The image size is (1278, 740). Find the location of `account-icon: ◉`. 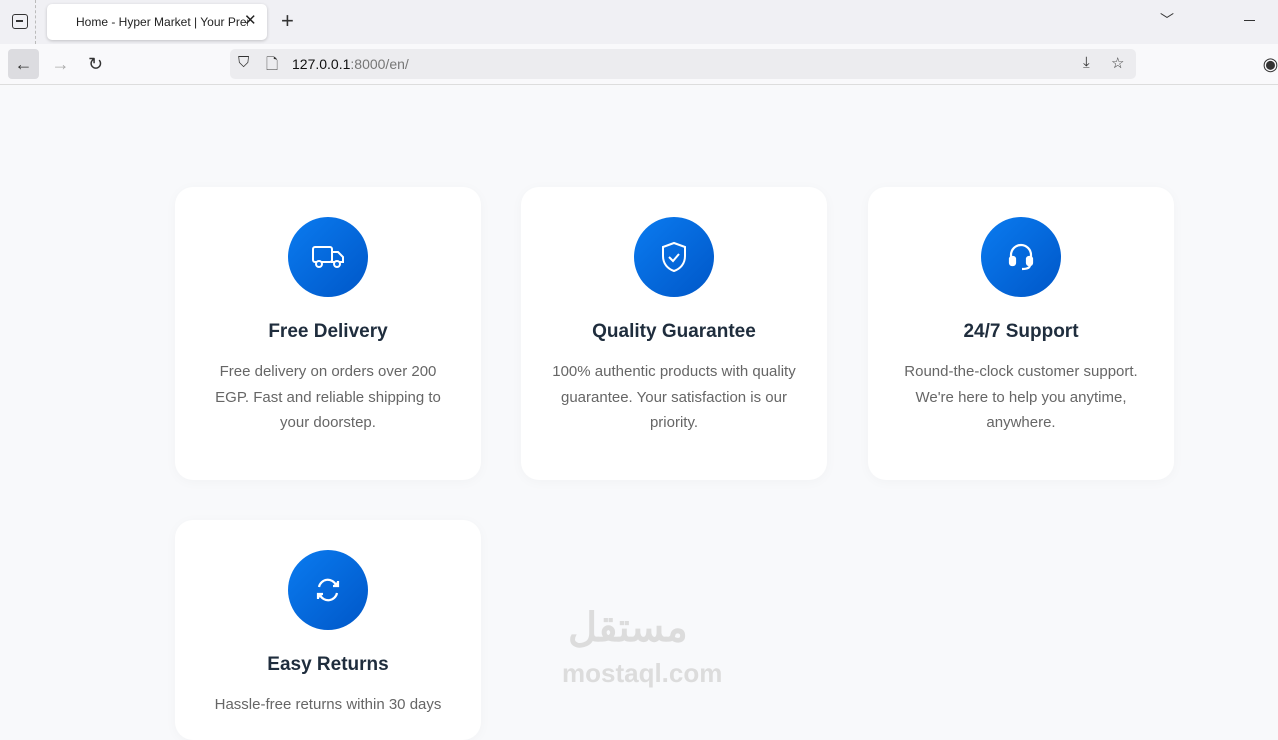

account-icon: ◉ is located at coordinates (1266, 64).